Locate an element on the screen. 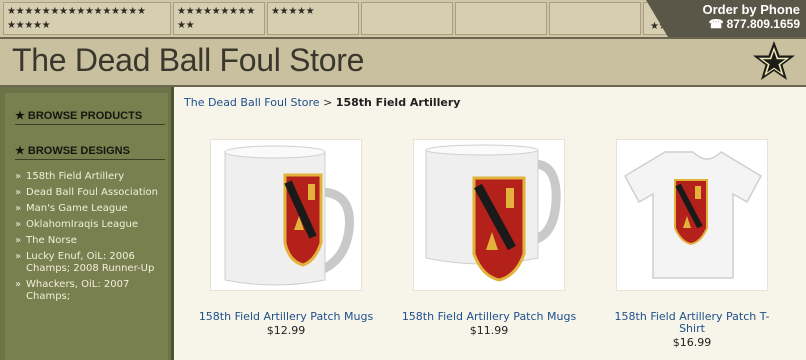  product-price: $11.99 is located at coordinates (489, 330).